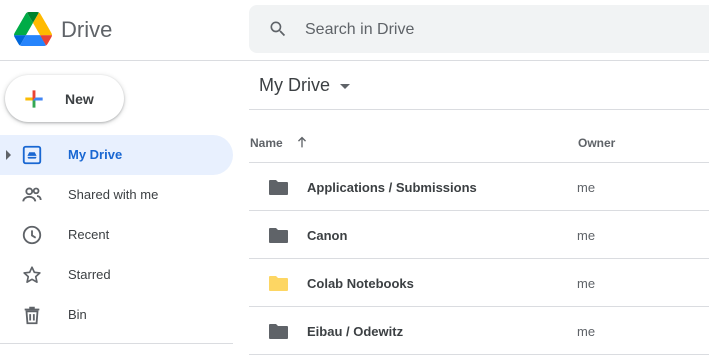  Describe the element at coordinates (479, 187) in the screenshot. I see `table-row: Applications / Submissions me` at that location.